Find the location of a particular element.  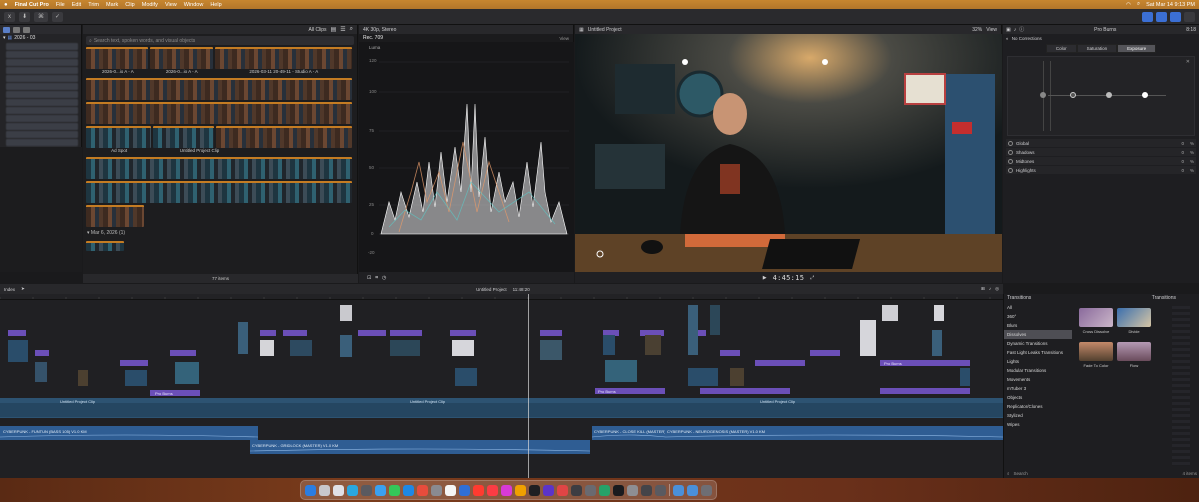

menu-edit: Edit is located at coordinates (76, 5).